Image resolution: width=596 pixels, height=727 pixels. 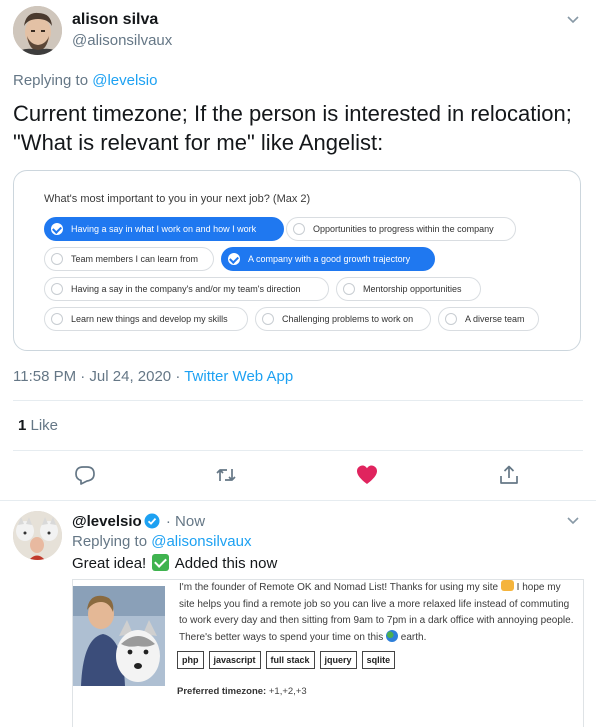 I want to click on hand-emoji-icon, so click(x=507, y=585).